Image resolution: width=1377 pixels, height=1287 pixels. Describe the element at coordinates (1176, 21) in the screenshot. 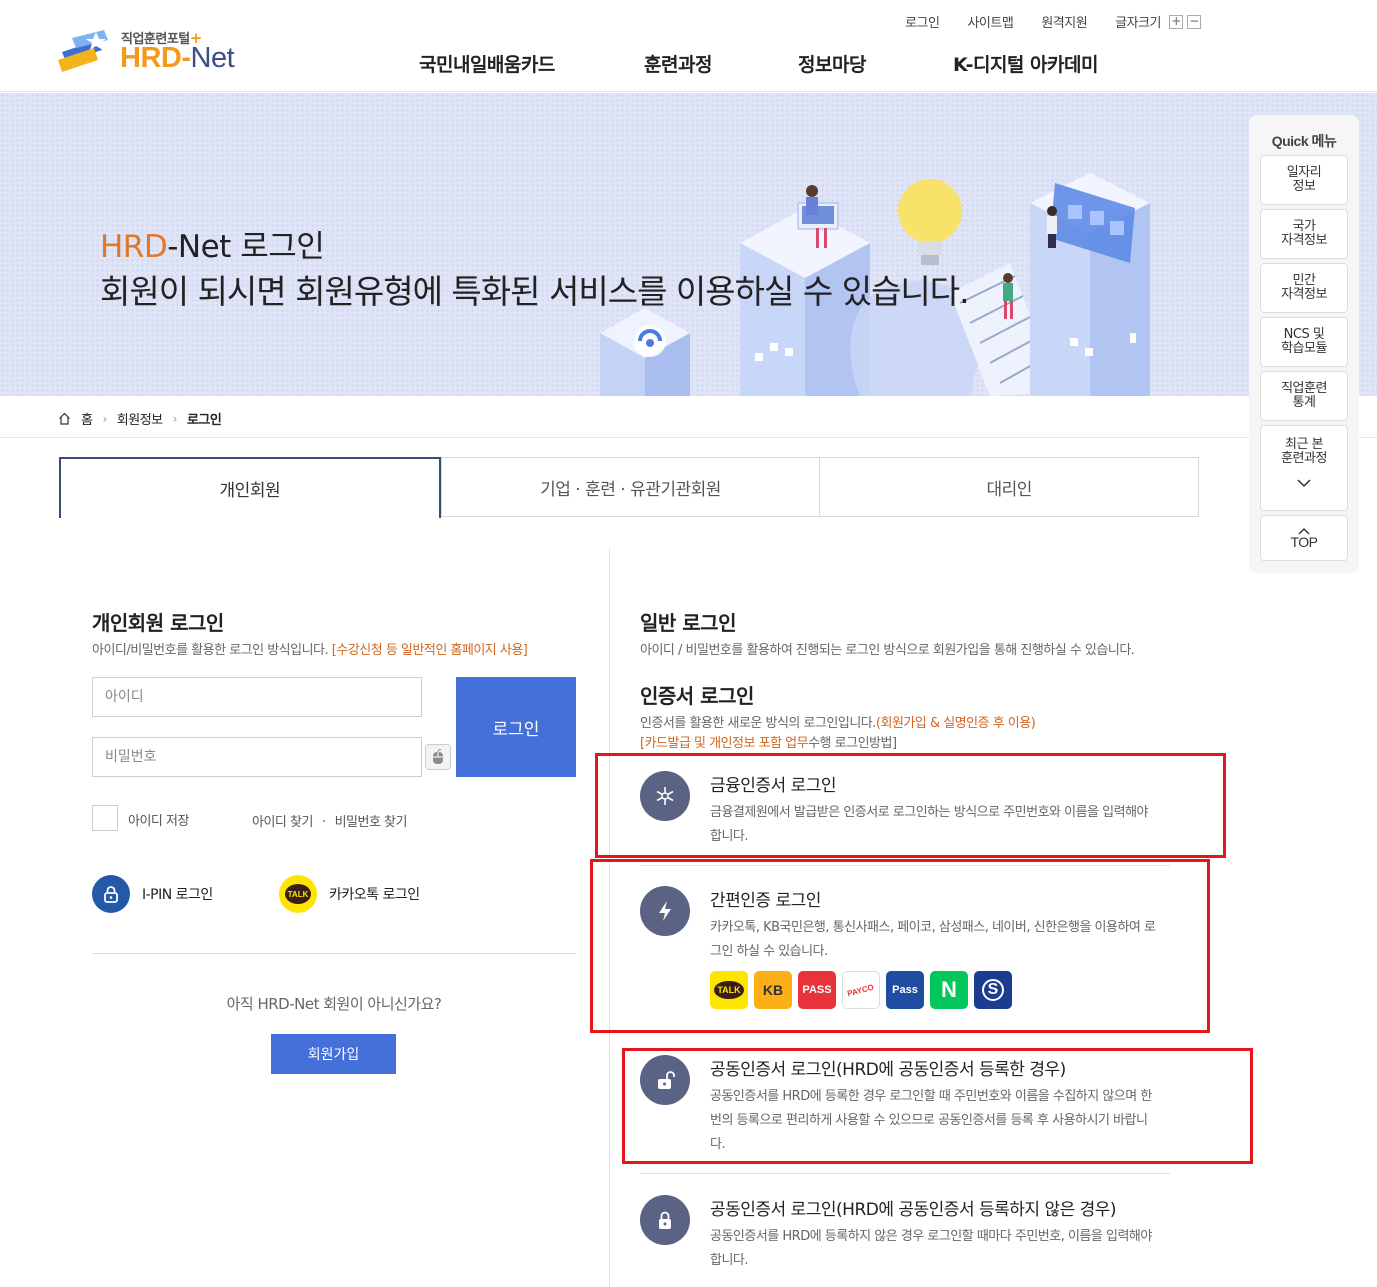

I see `font-increase-button: +` at that location.